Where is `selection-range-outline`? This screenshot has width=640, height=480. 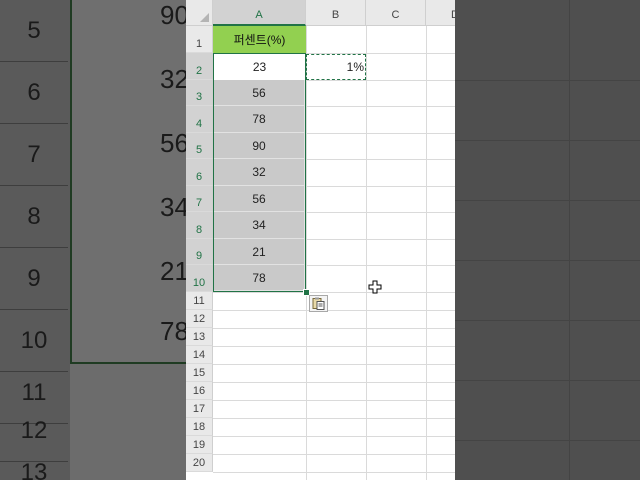
selection-range-outline is located at coordinates (259, 172).